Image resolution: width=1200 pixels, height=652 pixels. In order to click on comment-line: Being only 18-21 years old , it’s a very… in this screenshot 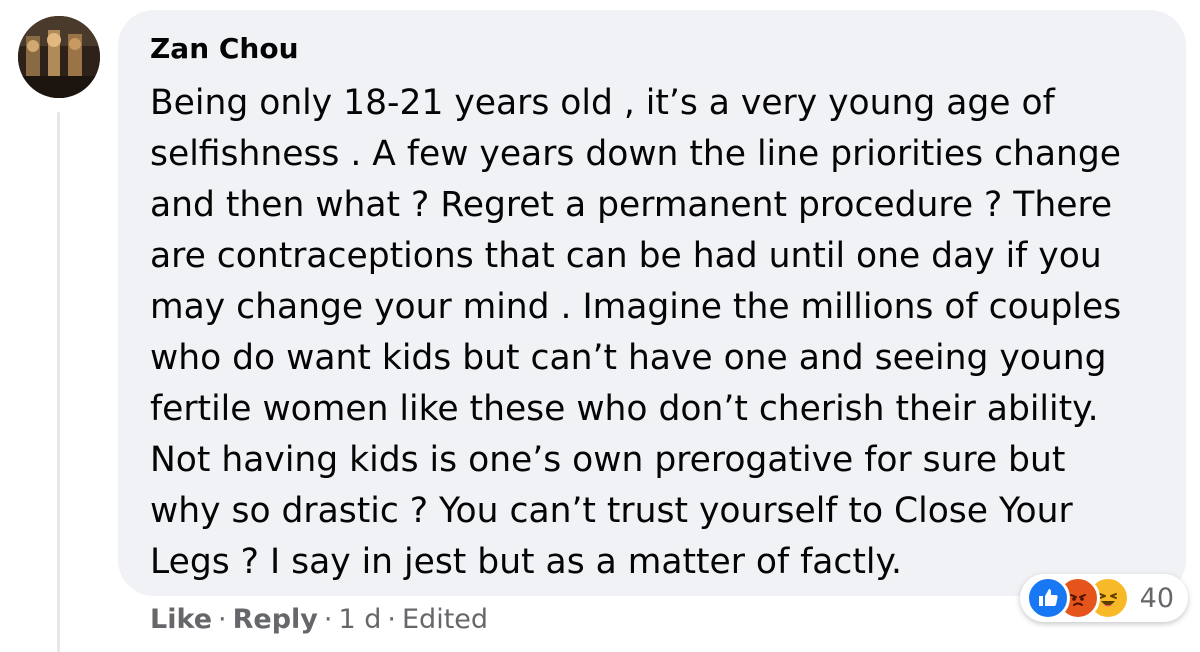, I will do `click(602, 103)`.